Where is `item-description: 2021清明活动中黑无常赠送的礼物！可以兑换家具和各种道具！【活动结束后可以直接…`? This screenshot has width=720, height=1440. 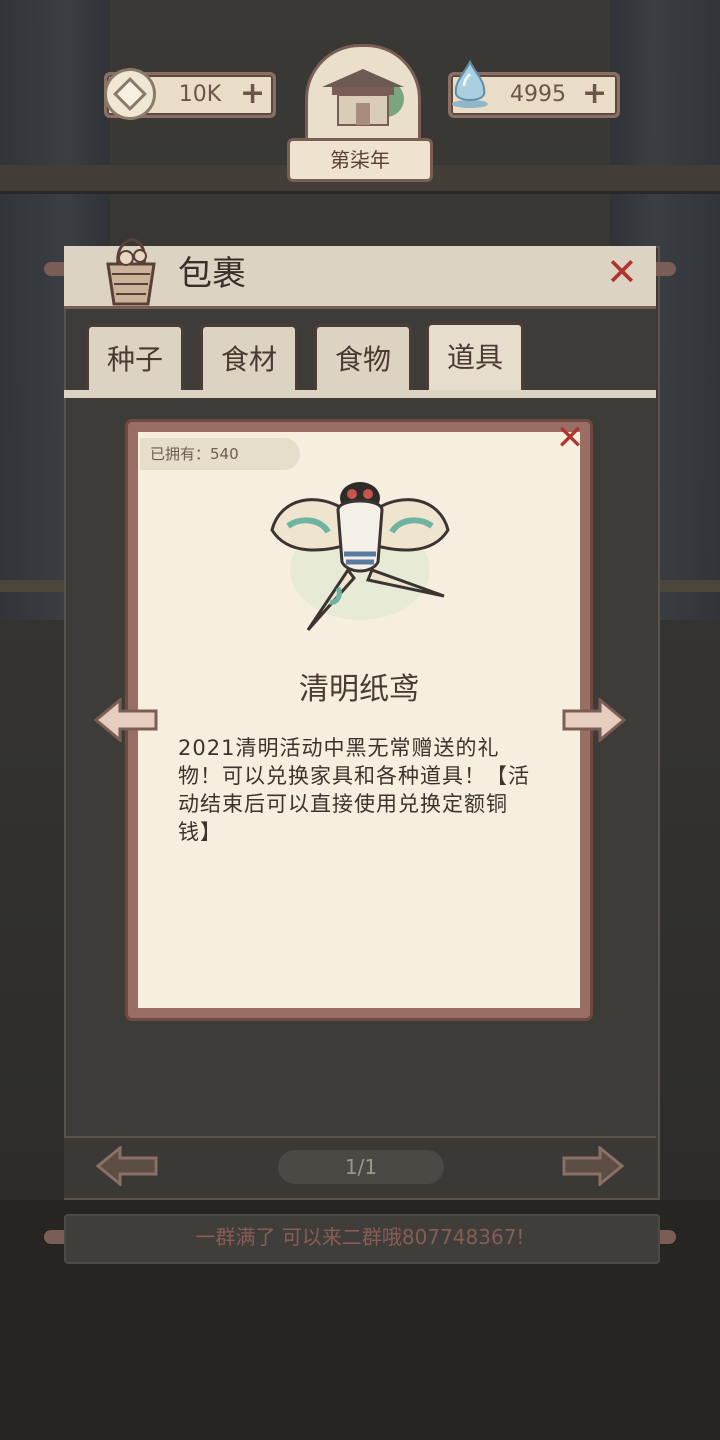 item-description: 2021清明活动中黑无常赠送的礼物！可以兑换家具和各种道具！【活动结束后可以直接… is located at coordinates (354, 790).